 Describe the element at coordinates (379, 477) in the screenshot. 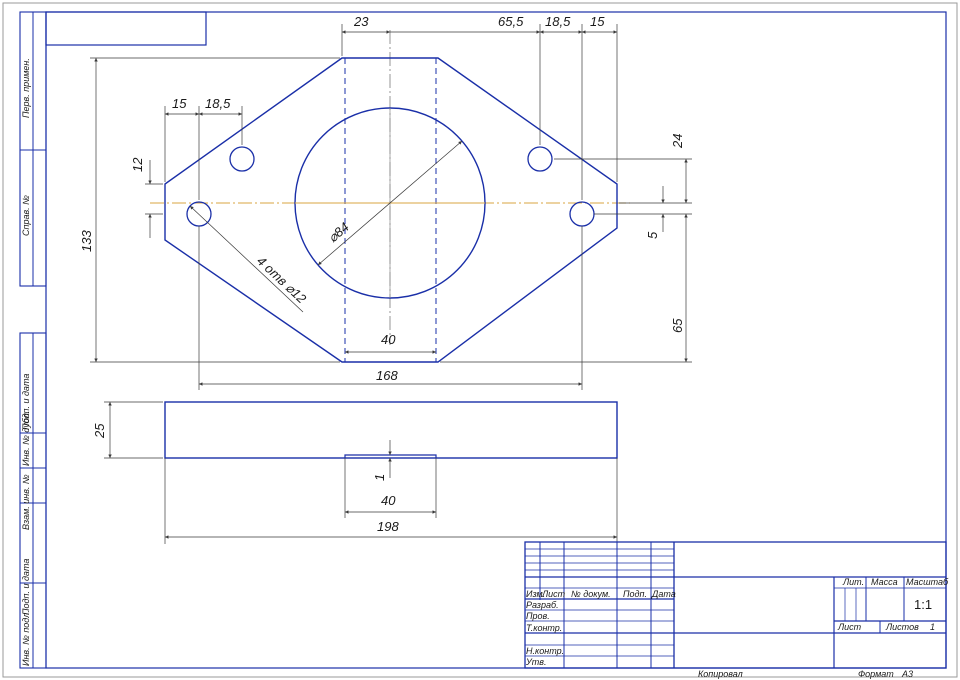

I see `dim-1-label: 1` at that location.